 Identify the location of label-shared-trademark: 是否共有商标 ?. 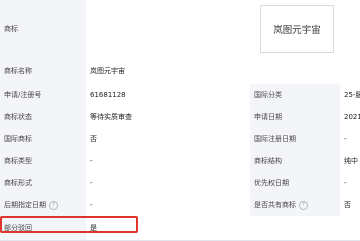
(295, 205).